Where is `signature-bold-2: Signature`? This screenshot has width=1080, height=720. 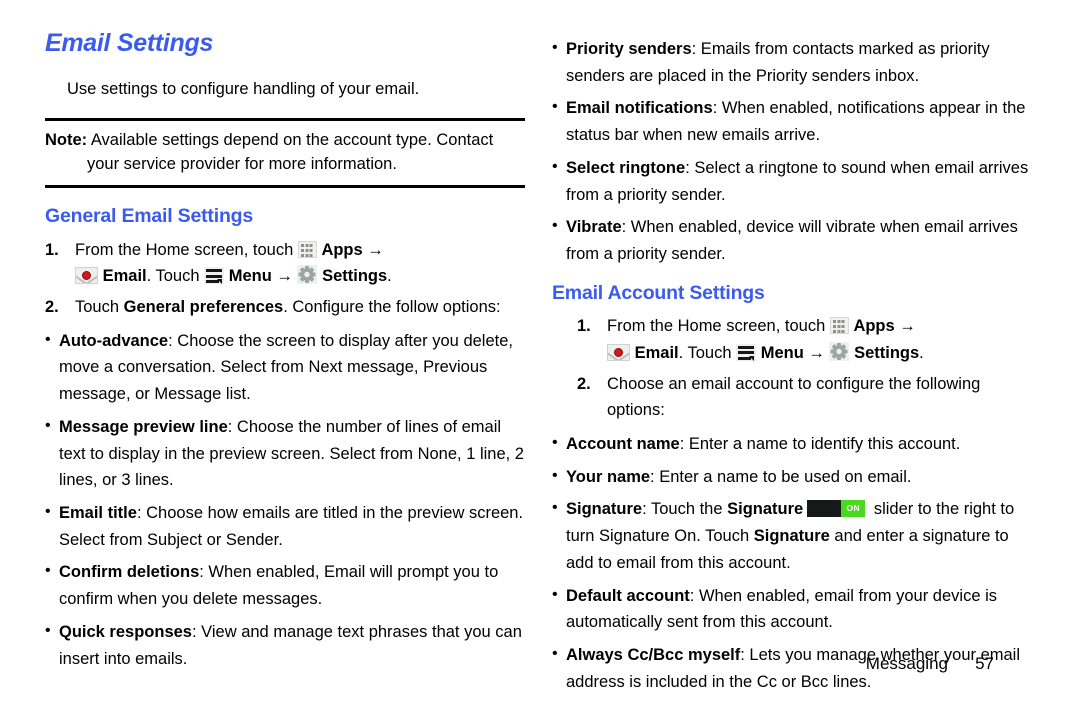 signature-bold-2: Signature is located at coordinates (791, 536).